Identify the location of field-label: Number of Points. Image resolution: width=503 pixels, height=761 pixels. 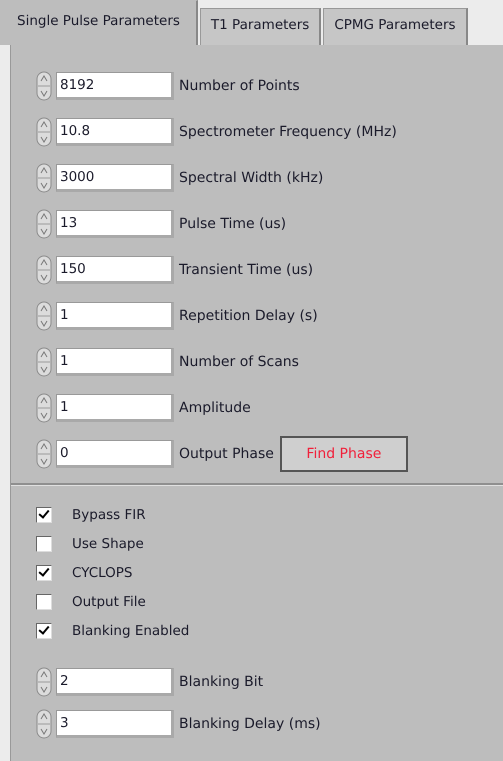
(239, 86).